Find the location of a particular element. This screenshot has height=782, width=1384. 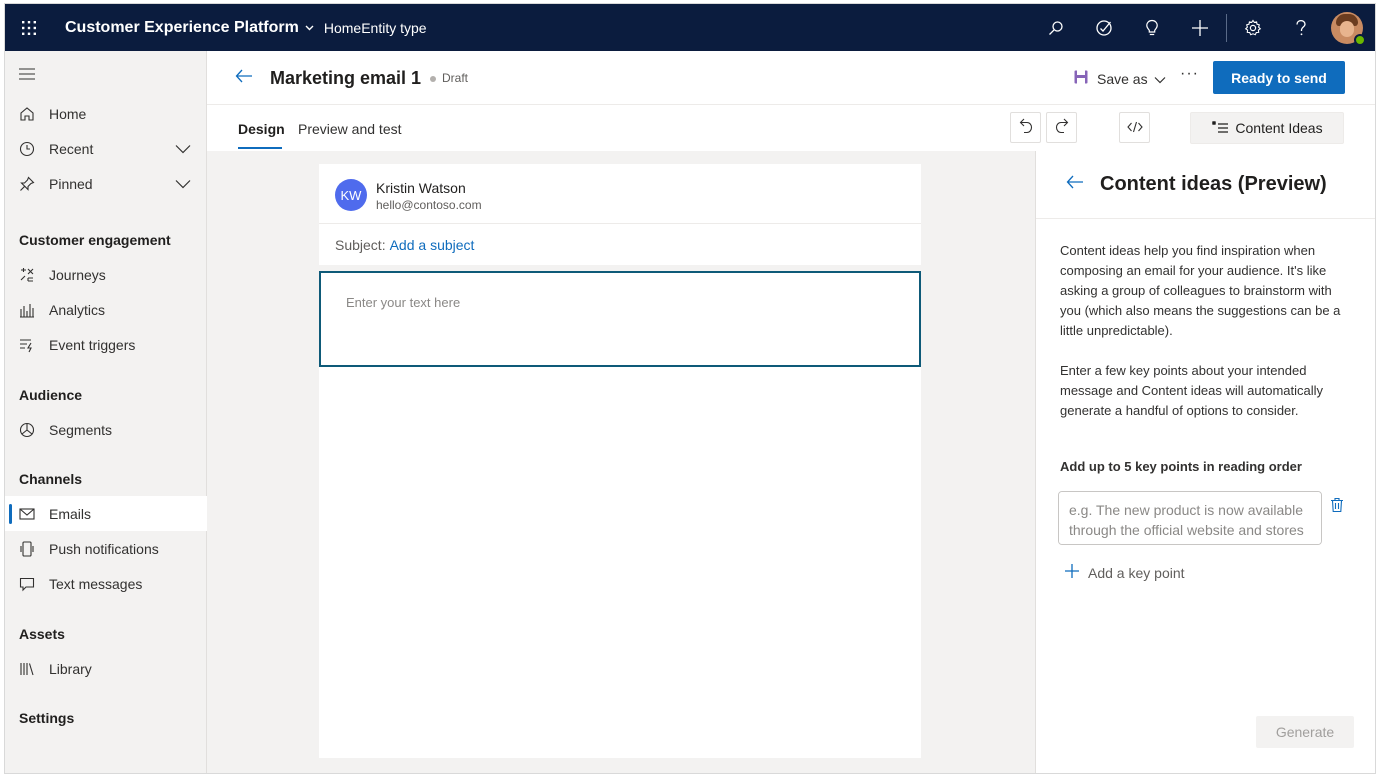

redo-icon is located at coordinates (1062, 127).